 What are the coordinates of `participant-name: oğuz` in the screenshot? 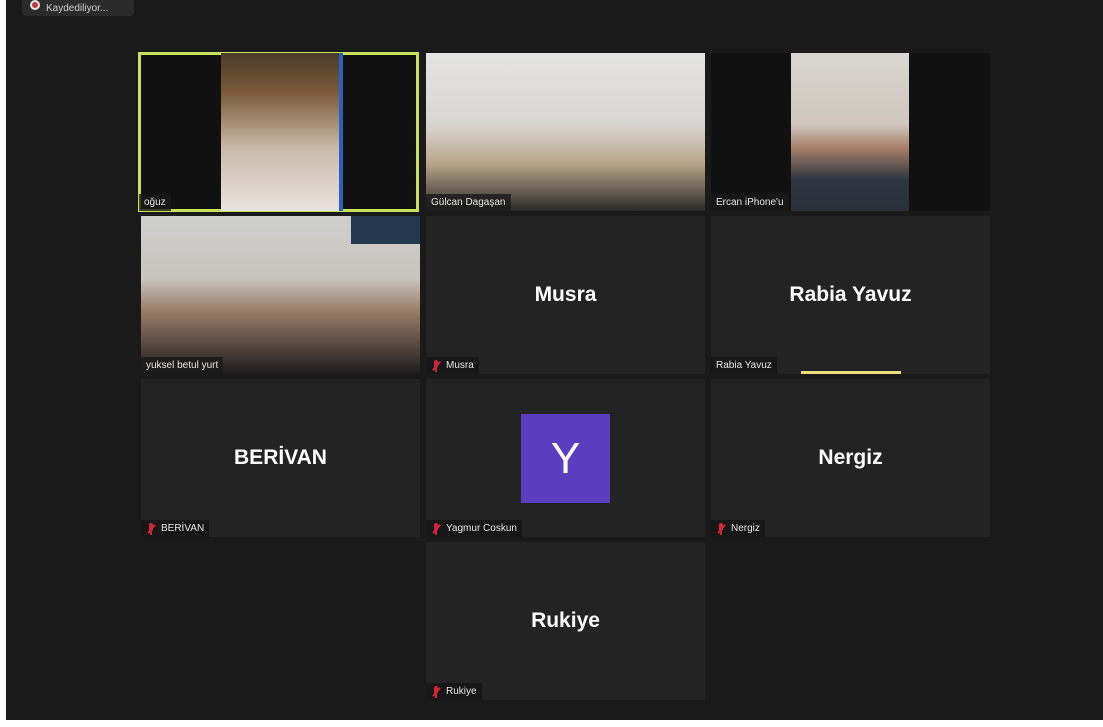 It's located at (155, 202).